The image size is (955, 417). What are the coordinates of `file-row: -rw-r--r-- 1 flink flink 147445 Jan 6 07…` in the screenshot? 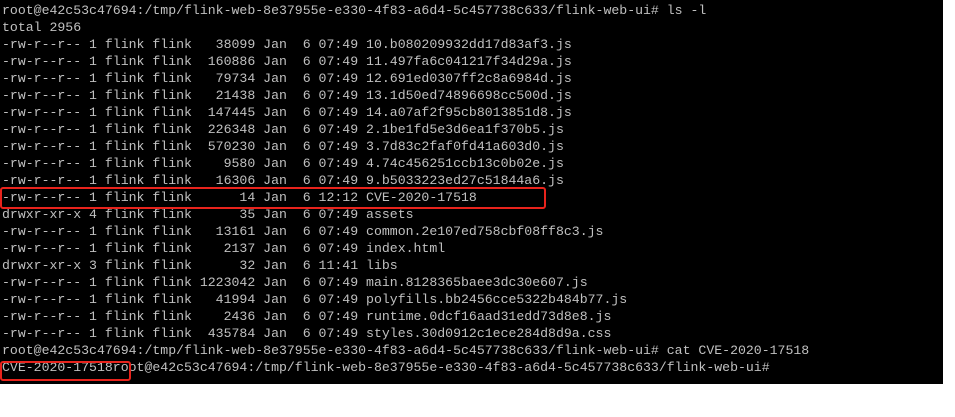 It's located at (287, 112).